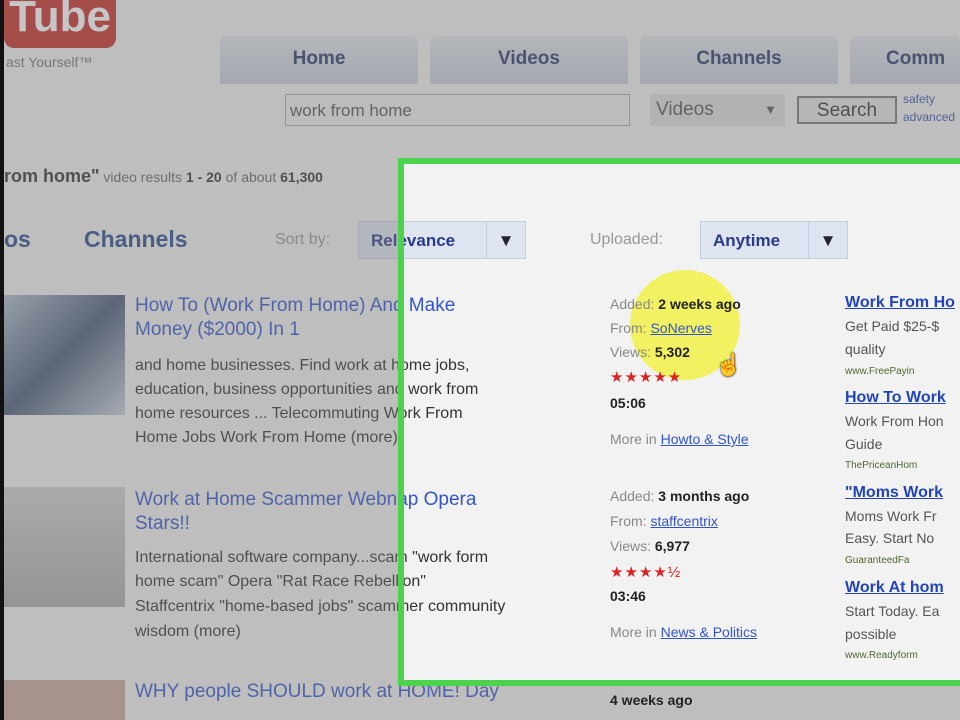  Describe the element at coordinates (628, 596) in the screenshot. I see `video-duration: 03:46` at that location.